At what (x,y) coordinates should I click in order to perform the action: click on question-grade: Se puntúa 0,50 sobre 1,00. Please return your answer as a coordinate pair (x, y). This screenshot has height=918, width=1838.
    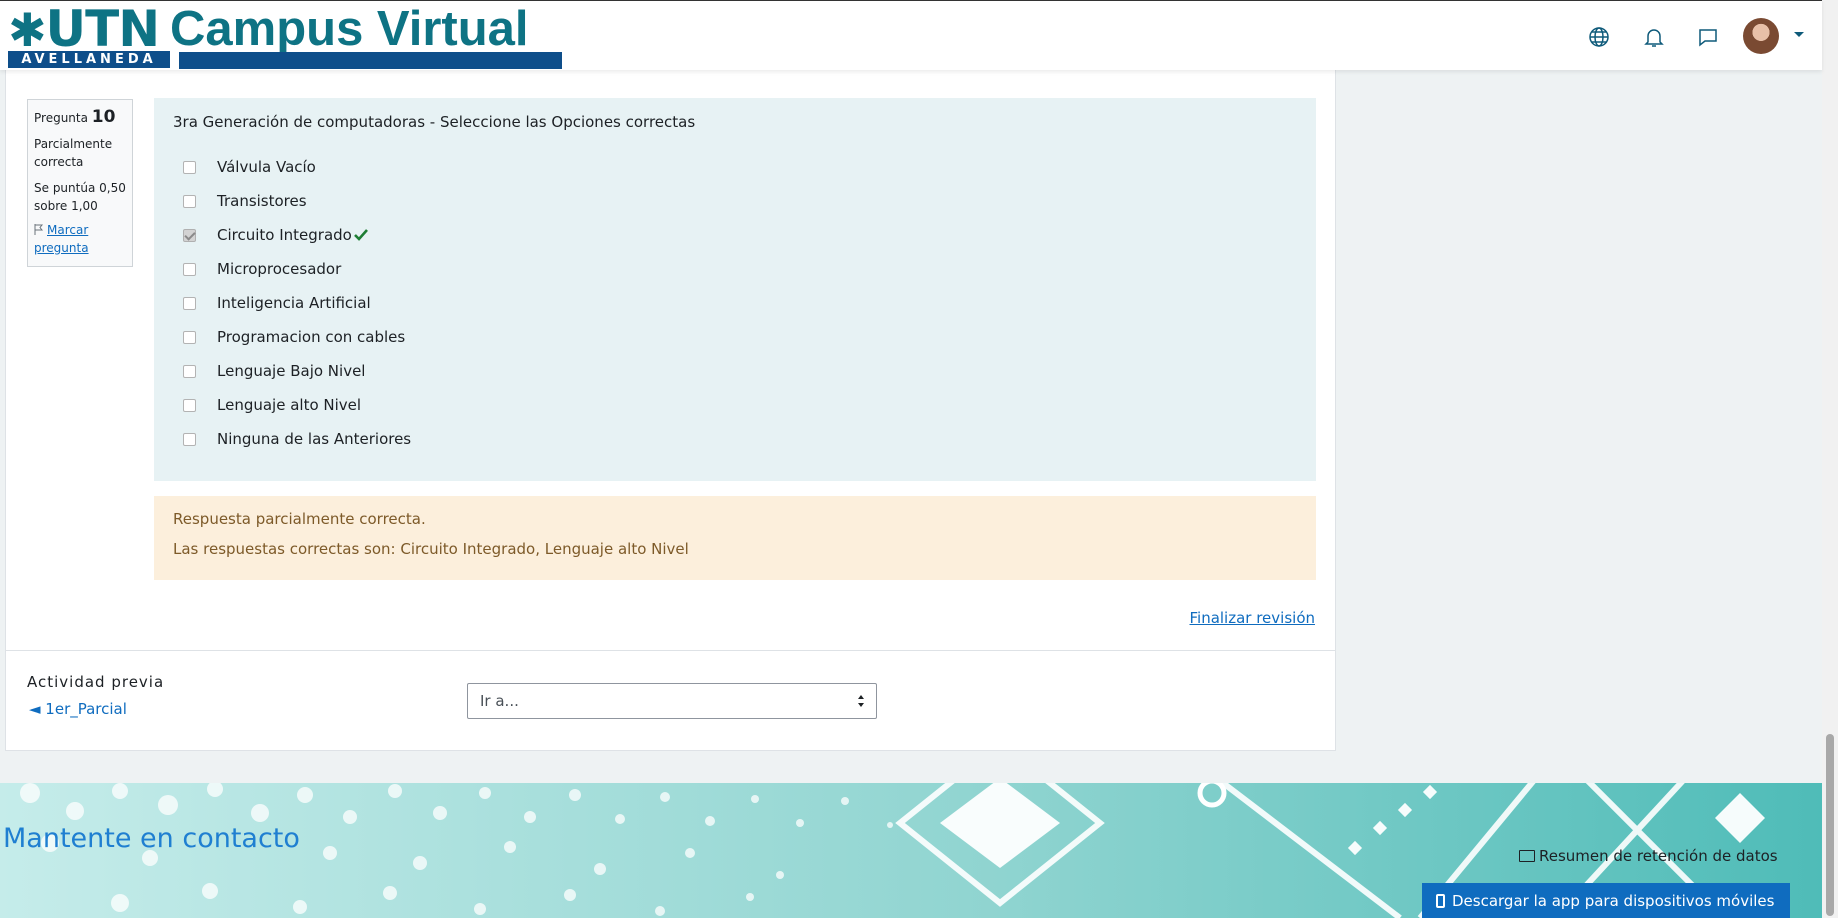
    Looking at the image, I should click on (80, 197).